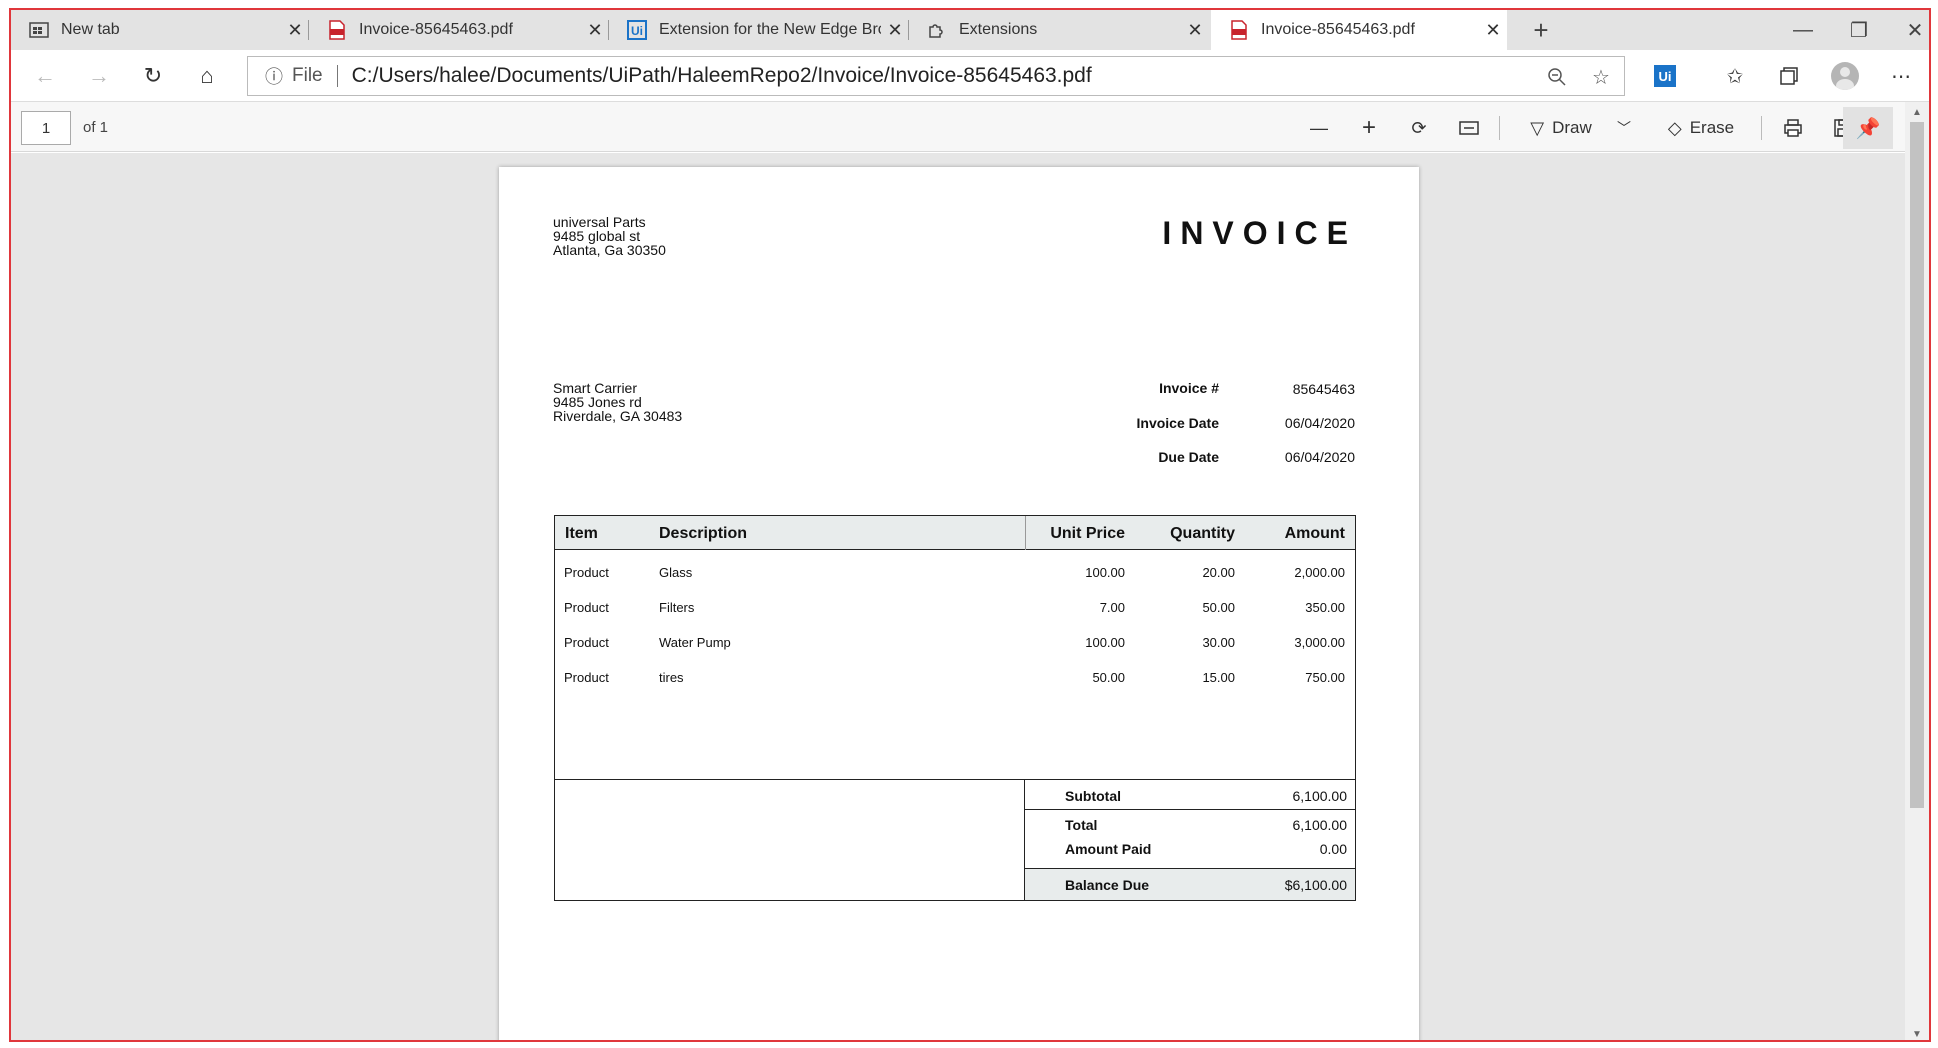 This screenshot has height=1048, width=1938. I want to click on draw-label: Draw, so click(1572, 127).